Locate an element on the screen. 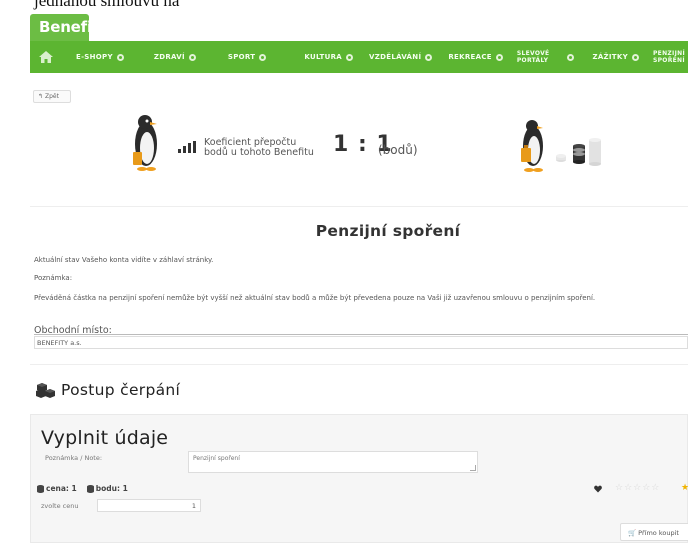 The image size is (688, 543). home-icon is located at coordinates (46, 57).